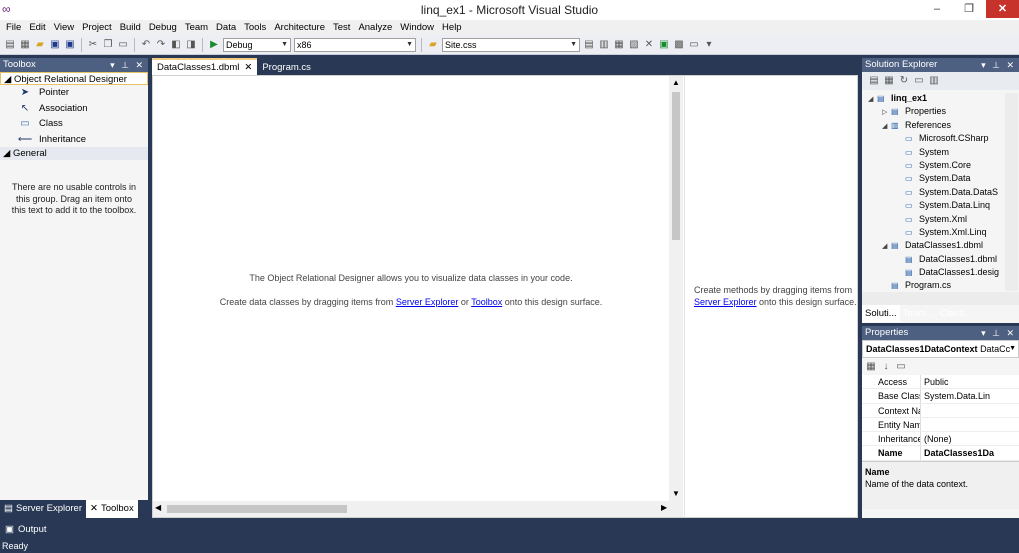  I want to click on menu-project: Project, so click(97, 27).